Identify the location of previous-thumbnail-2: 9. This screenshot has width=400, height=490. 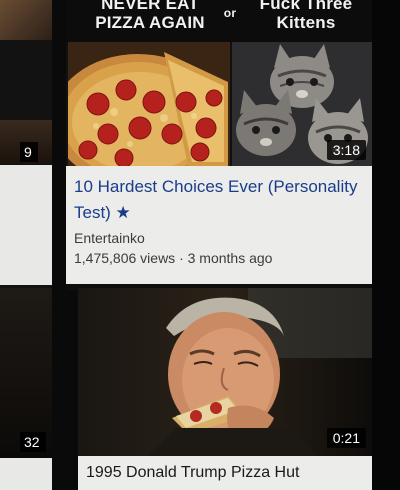
(26, 142).